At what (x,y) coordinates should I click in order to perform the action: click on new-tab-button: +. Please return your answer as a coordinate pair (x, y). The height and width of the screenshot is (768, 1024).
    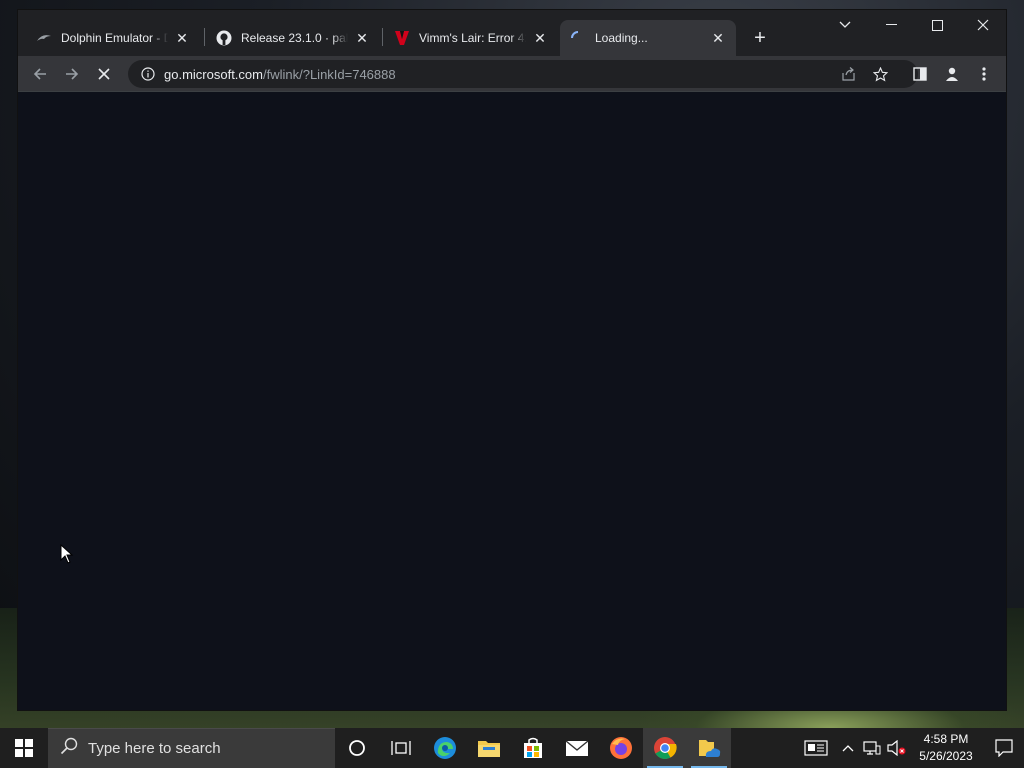
    Looking at the image, I should click on (760, 38).